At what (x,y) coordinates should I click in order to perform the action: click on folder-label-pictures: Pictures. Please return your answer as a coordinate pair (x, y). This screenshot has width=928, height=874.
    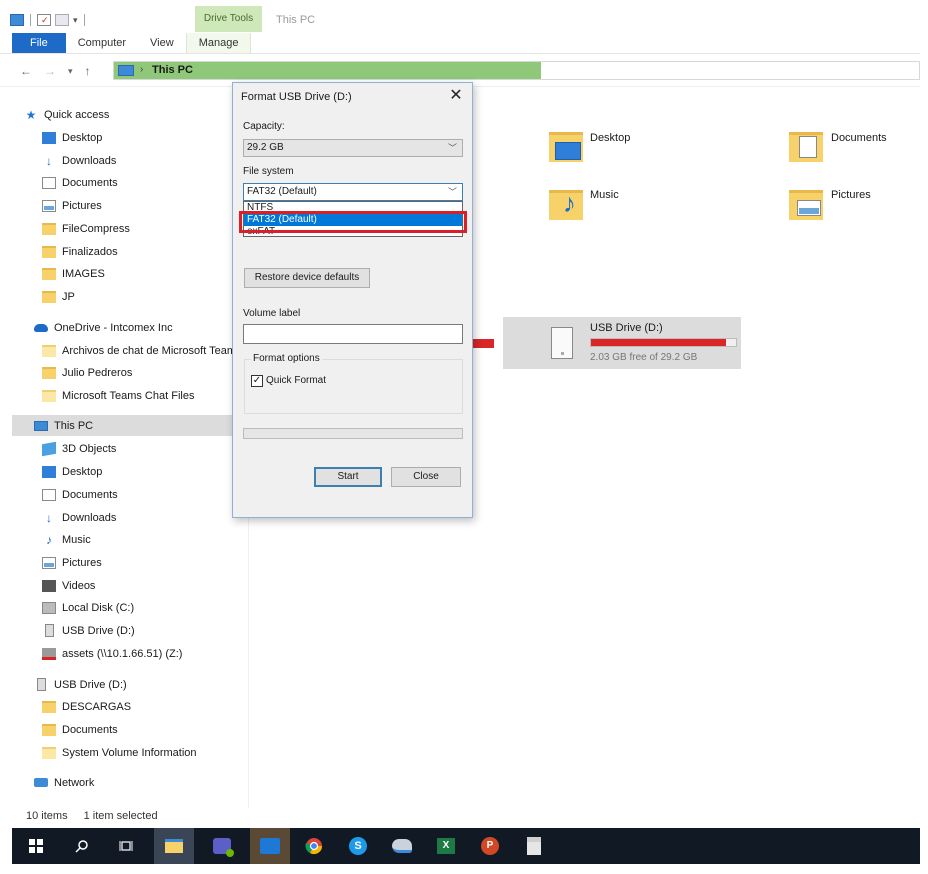
    Looking at the image, I should click on (851, 195).